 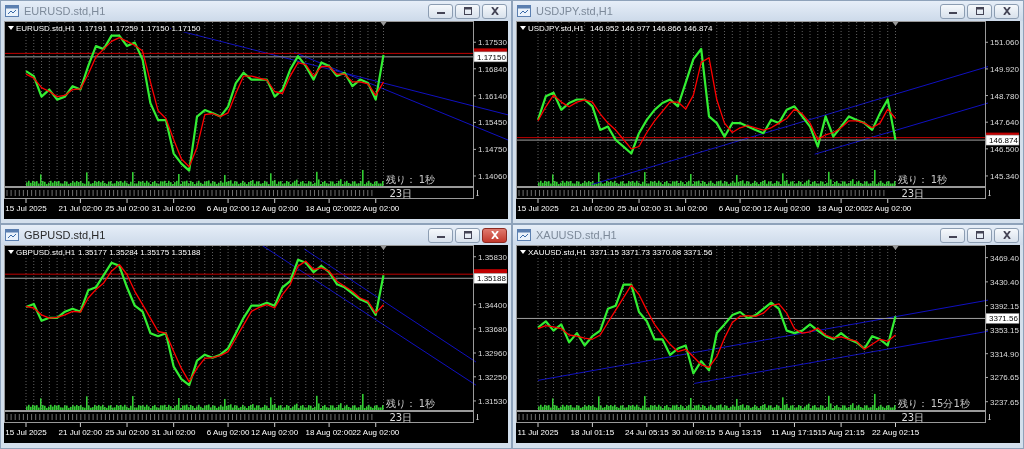 What do you see at coordinates (492, 69) in the screenshot?
I see `axis-label: 1.16840` at bounding box center [492, 69].